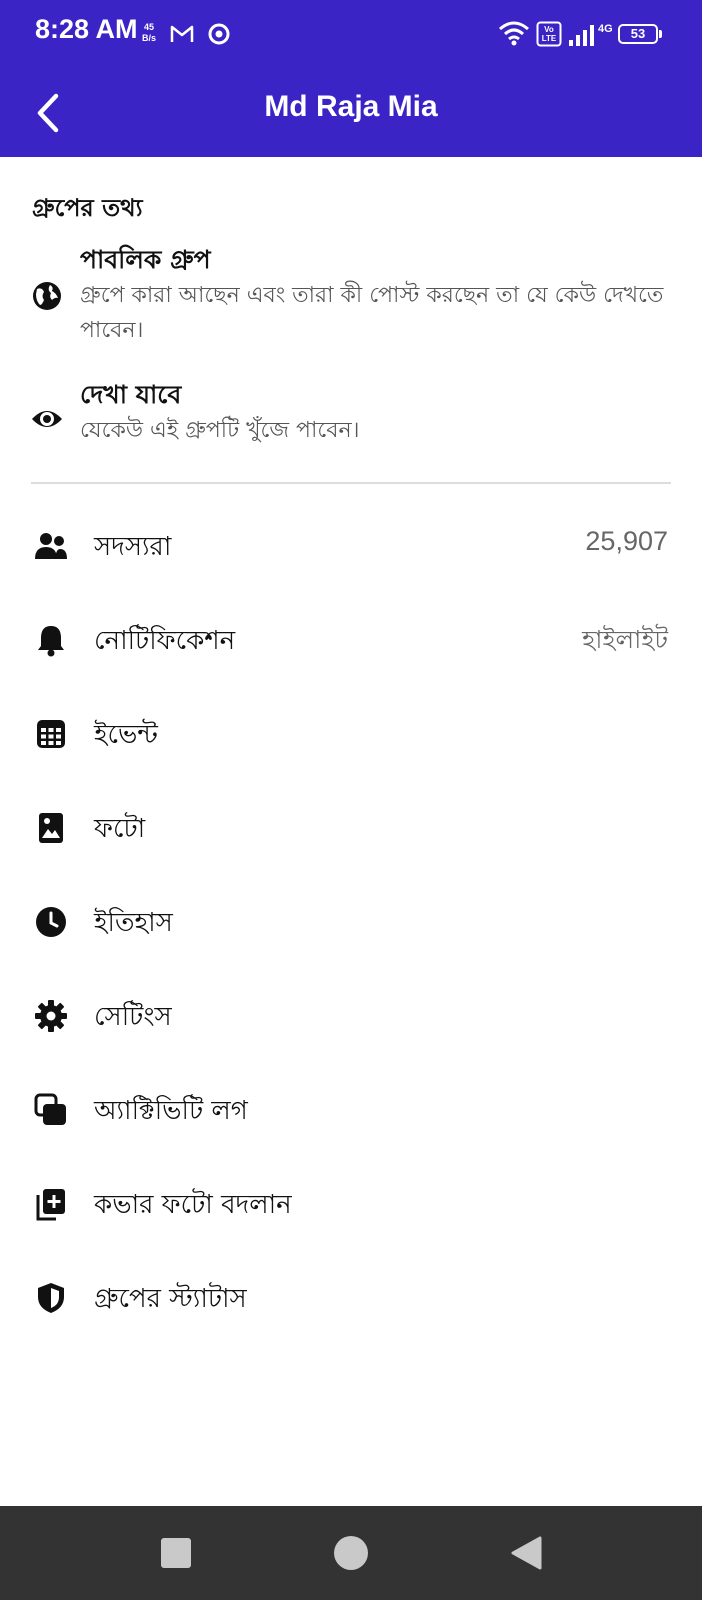 The image size is (702, 1600). What do you see at coordinates (193, 1205) in the screenshot?
I see `menu-label: কভার ফটো বদলান` at bounding box center [193, 1205].